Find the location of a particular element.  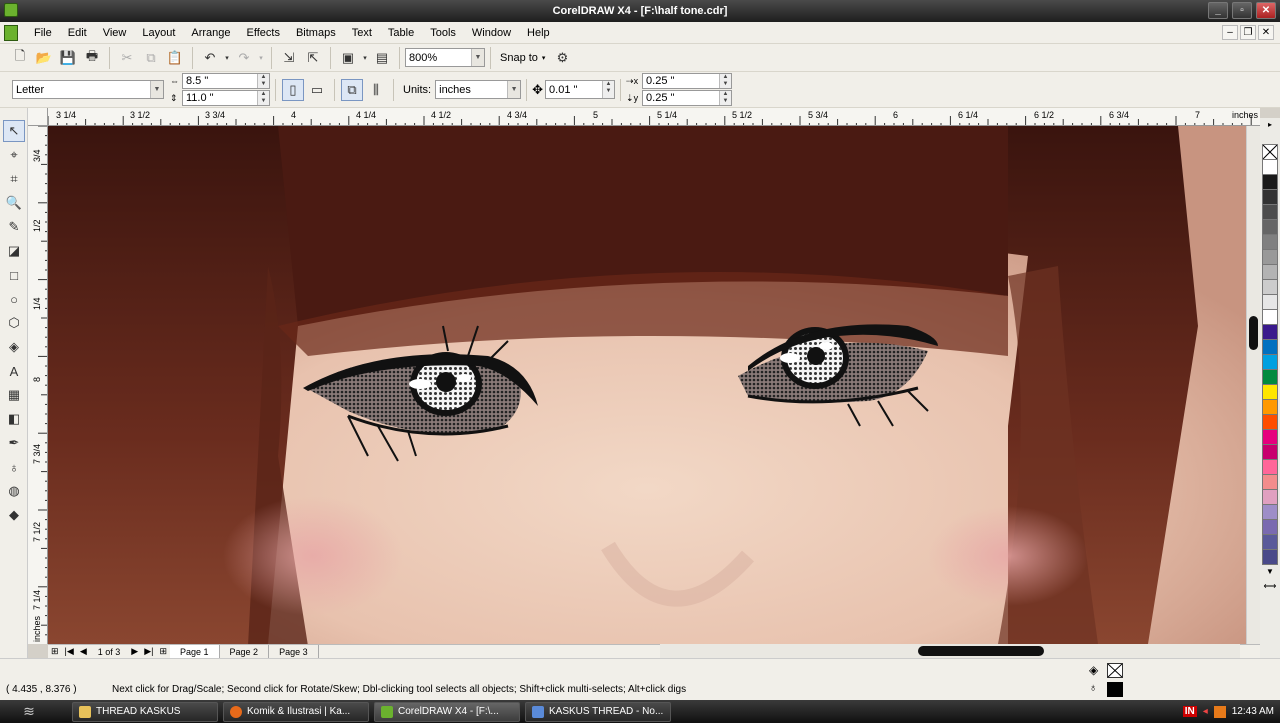

vertical-scrollbar is located at coordinates (1253, 385).